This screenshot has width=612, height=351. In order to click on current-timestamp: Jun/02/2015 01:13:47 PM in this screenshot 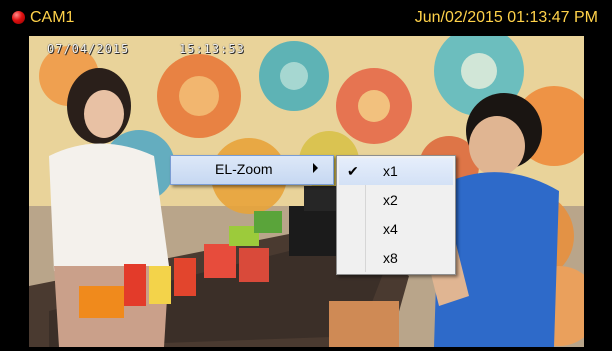, I will do `click(506, 17)`.